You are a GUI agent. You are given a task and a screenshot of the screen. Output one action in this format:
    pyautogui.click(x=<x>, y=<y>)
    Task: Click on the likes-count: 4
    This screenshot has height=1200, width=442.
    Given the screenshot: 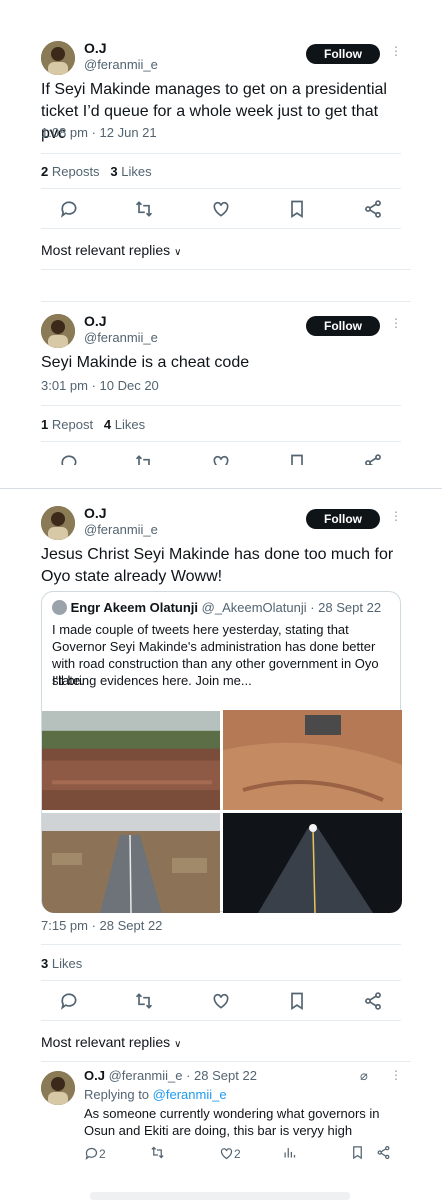 What is the action you would take?
    pyautogui.click(x=107, y=424)
    